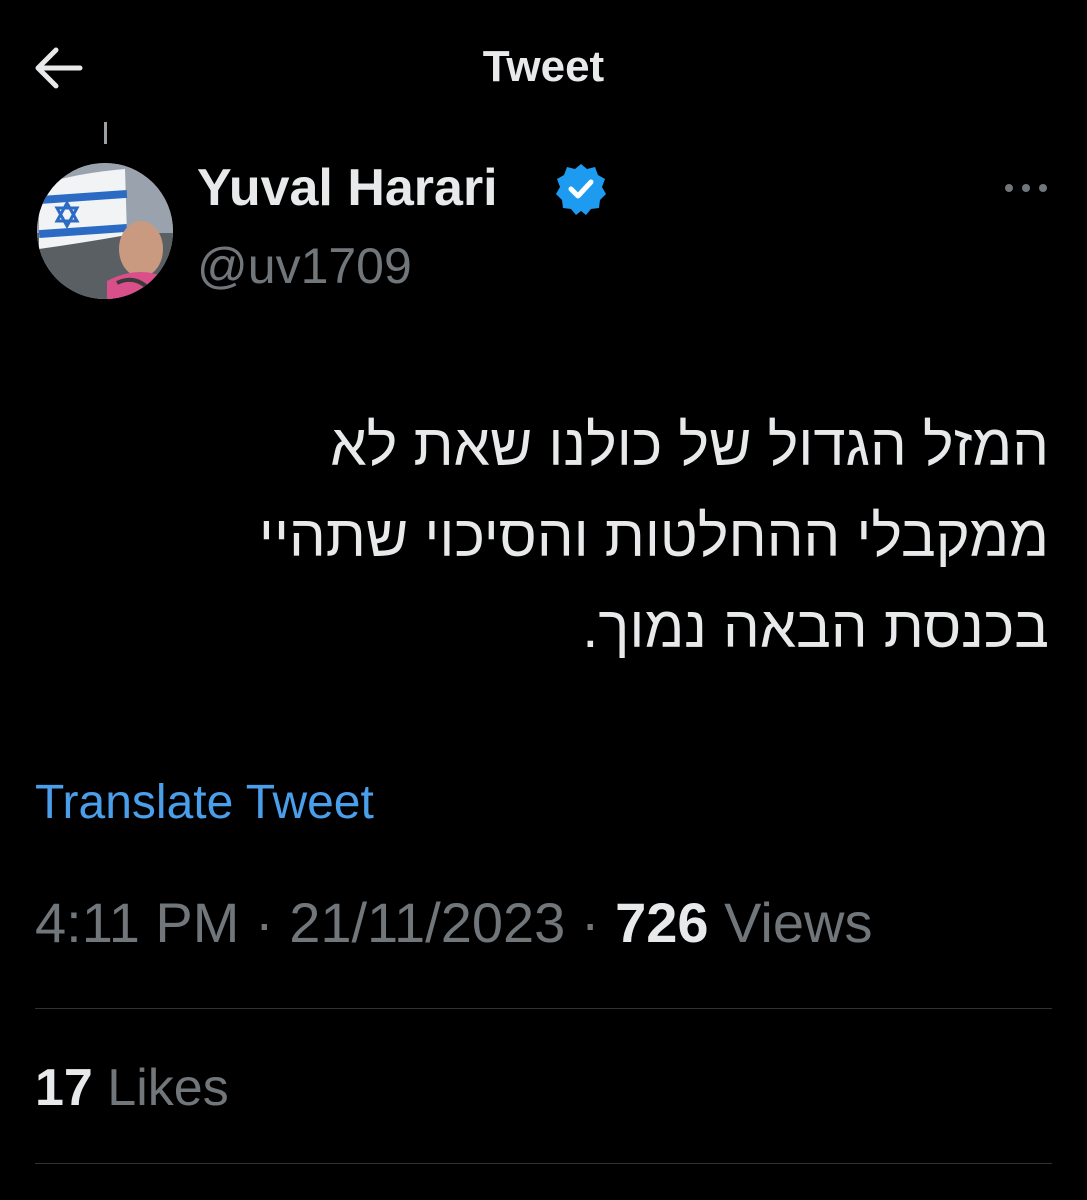 This screenshot has height=1200, width=1087. Describe the element at coordinates (581, 189) in the screenshot. I see `verified-badge-icon` at that location.